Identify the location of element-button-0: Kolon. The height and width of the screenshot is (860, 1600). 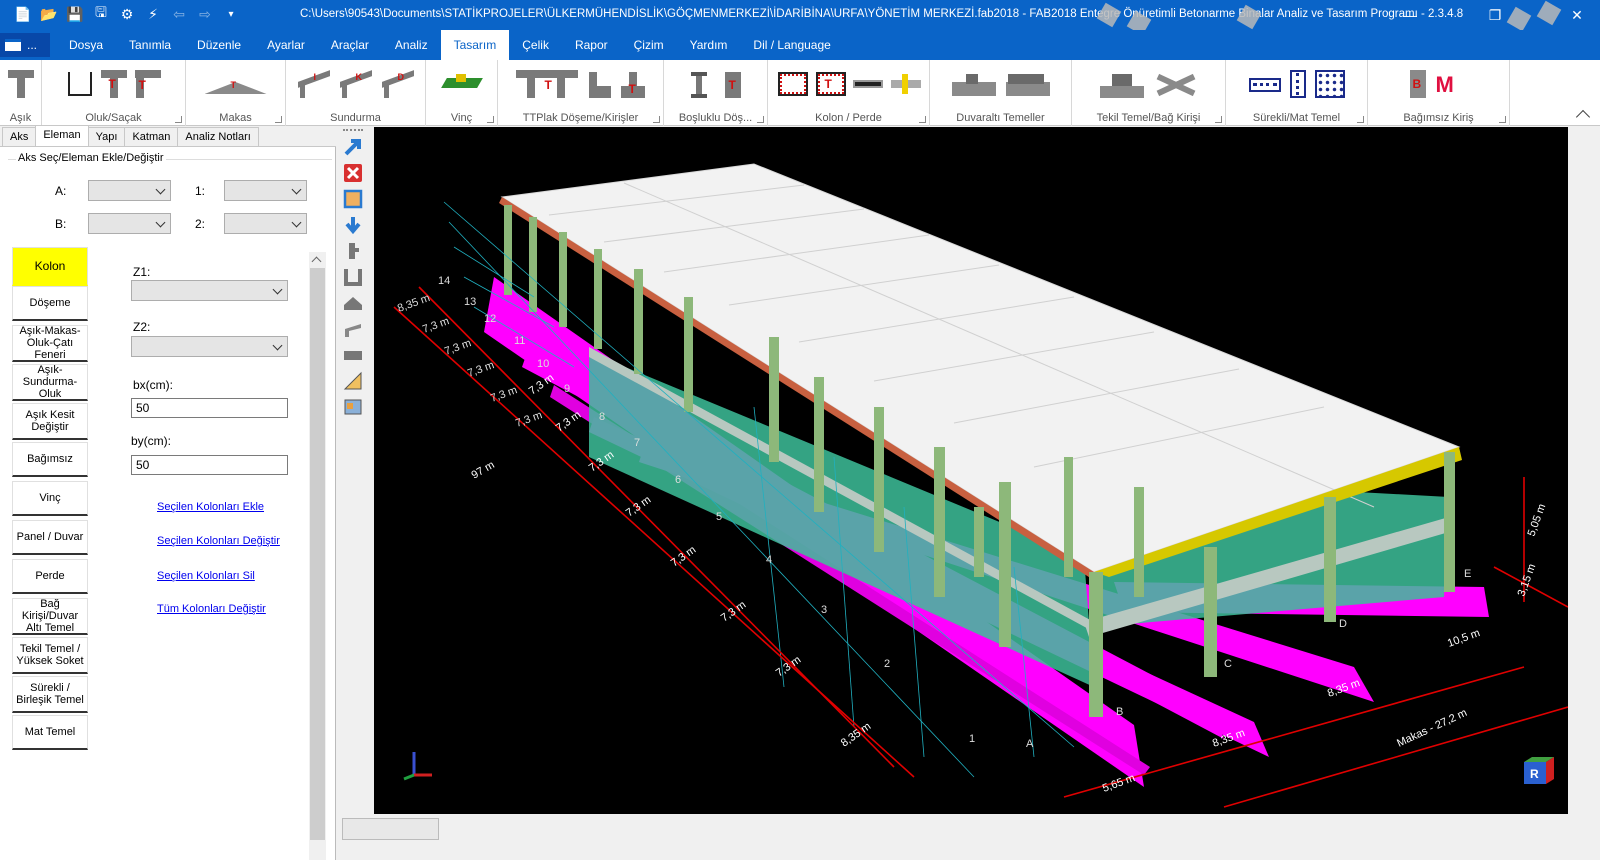
(50, 266).